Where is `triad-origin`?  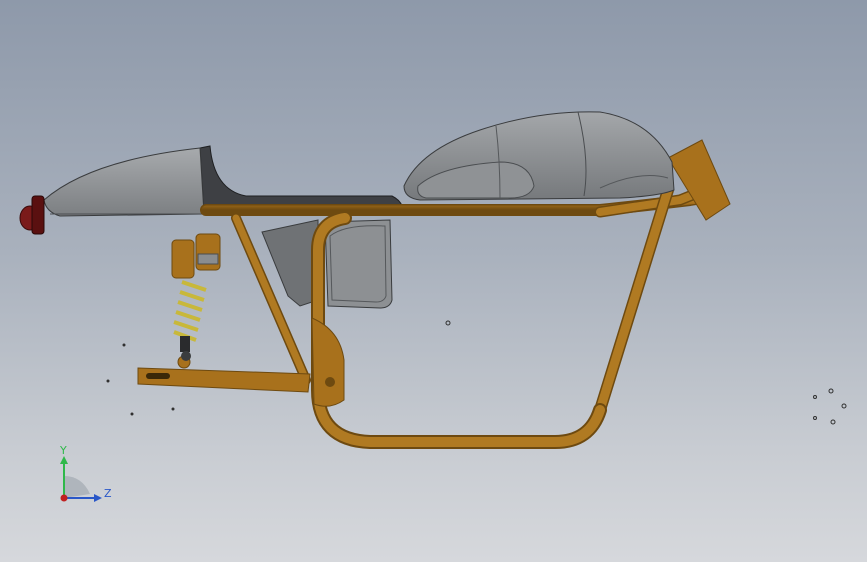 triad-origin is located at coordinates (64, 498).